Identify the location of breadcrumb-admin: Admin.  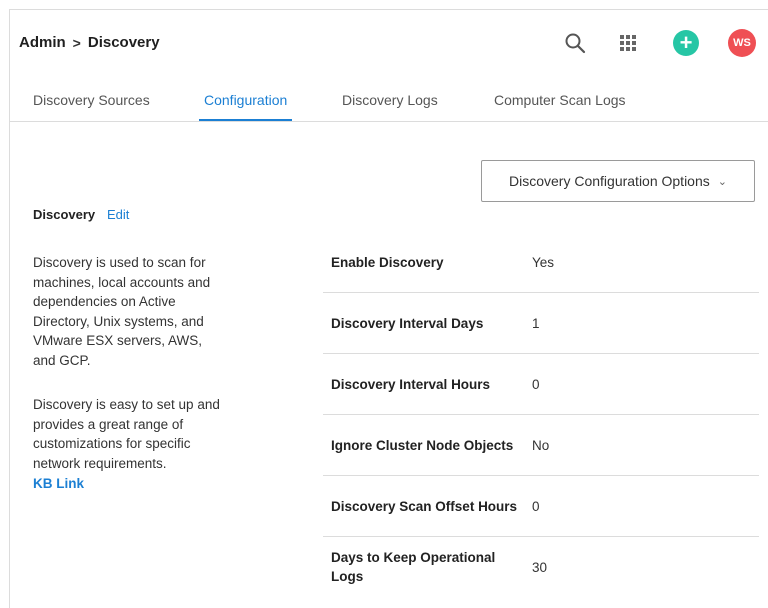
(42, 42).